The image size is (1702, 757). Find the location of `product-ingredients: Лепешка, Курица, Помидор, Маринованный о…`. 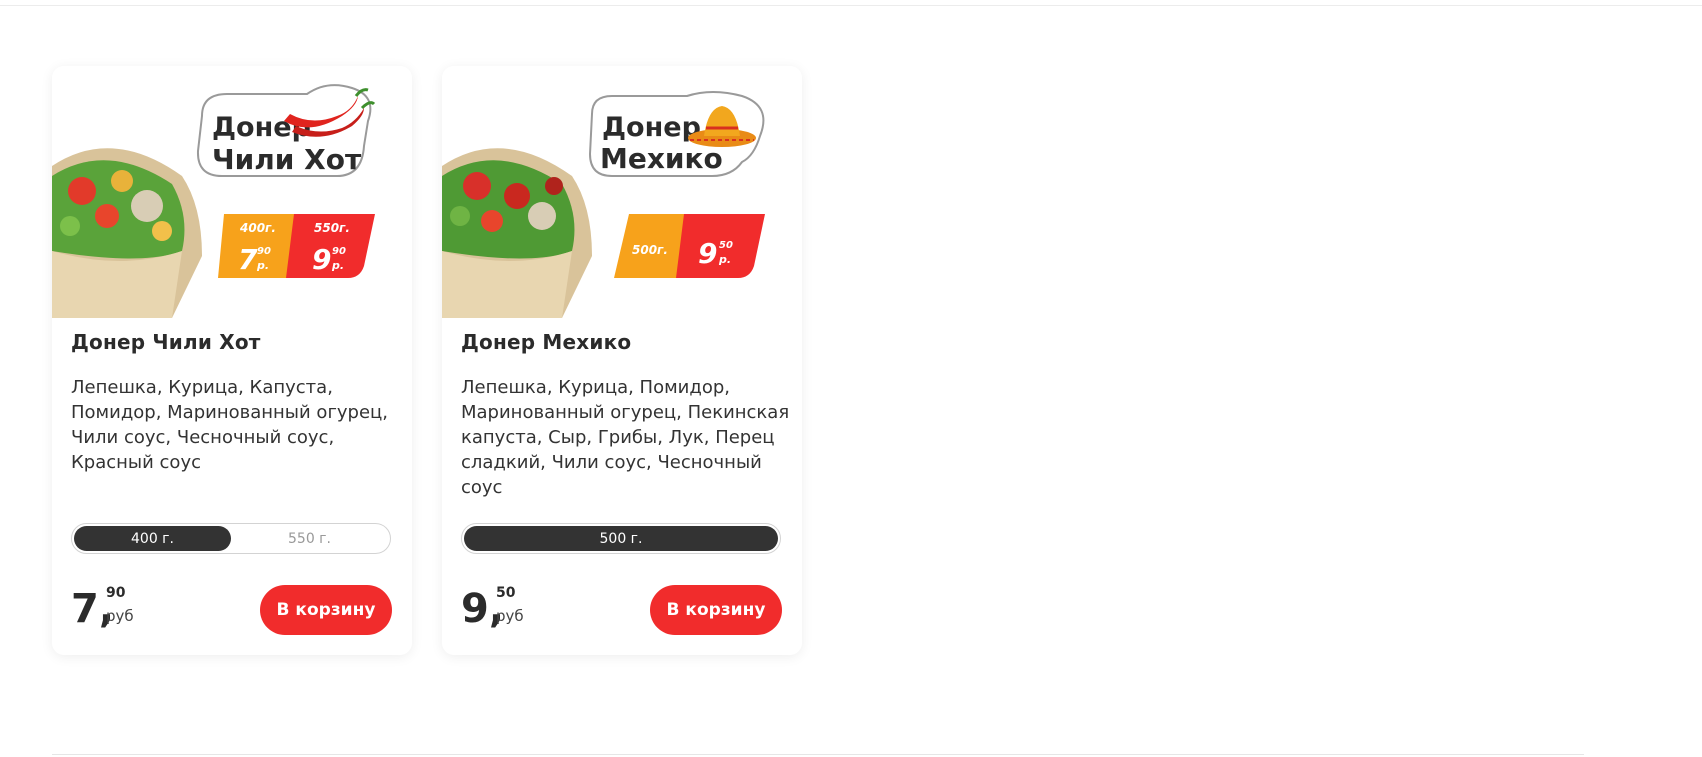

product-ingredients: Лепешка, Курица, Помидор, Маринованный о… is located at coordinates (625, 437).